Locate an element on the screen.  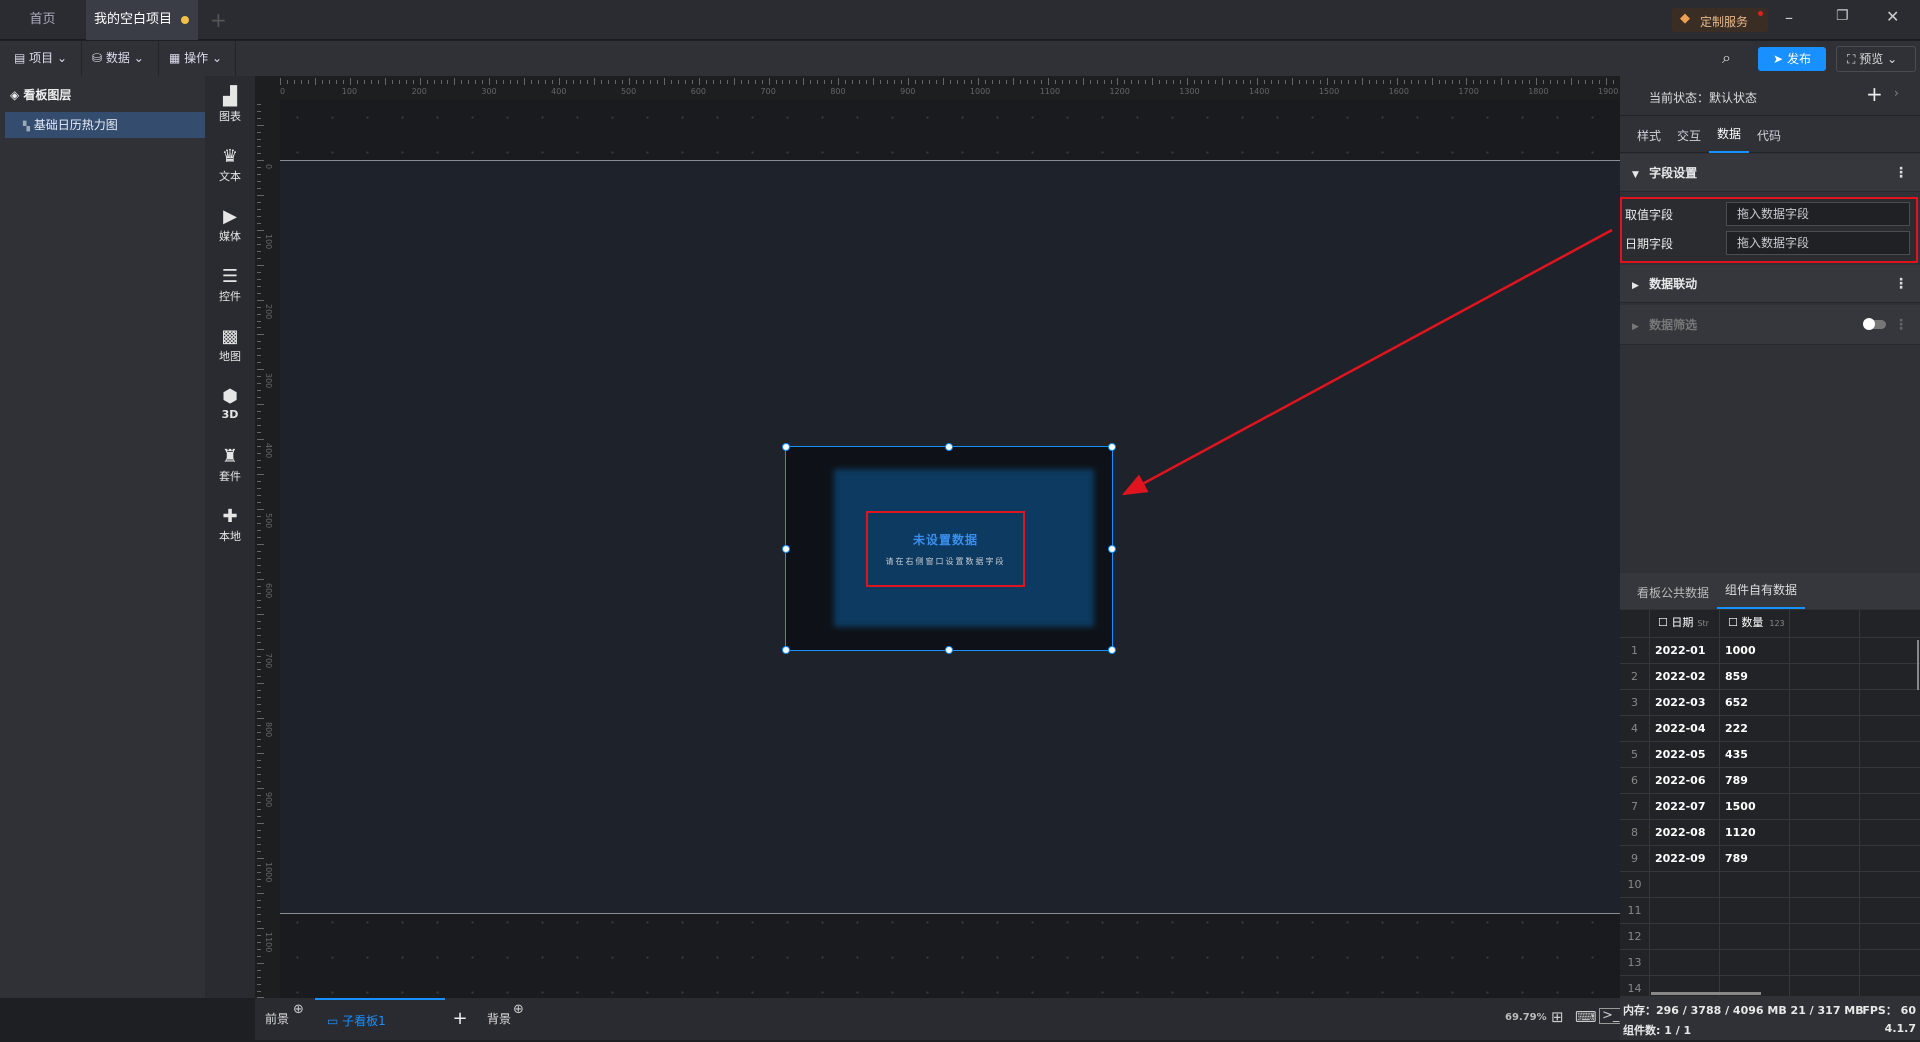
table-row: 1 2022-01 1000 is located at coordinates (1770, 651).